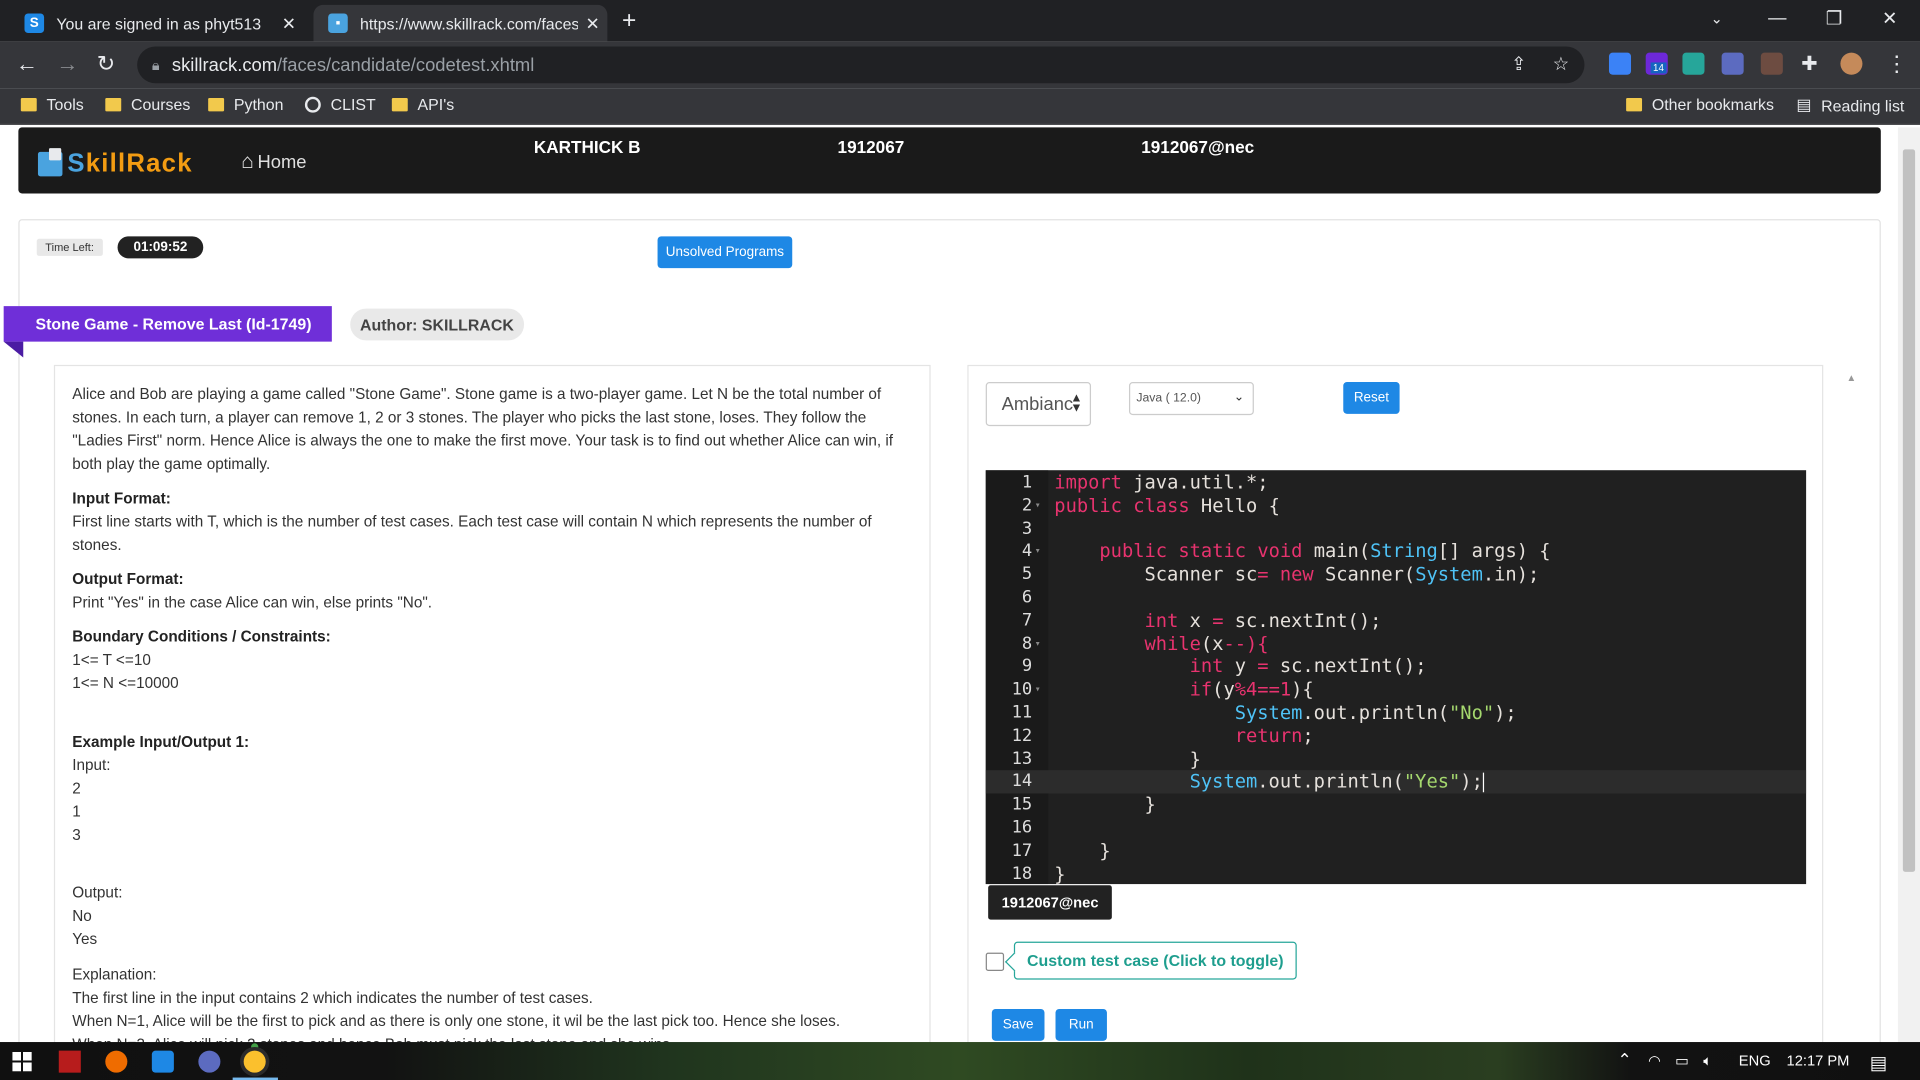  What do you see at coordinates (1027, 551) in the screenshot?
I see `line-number: 4` at bounding box center [1027, 551].